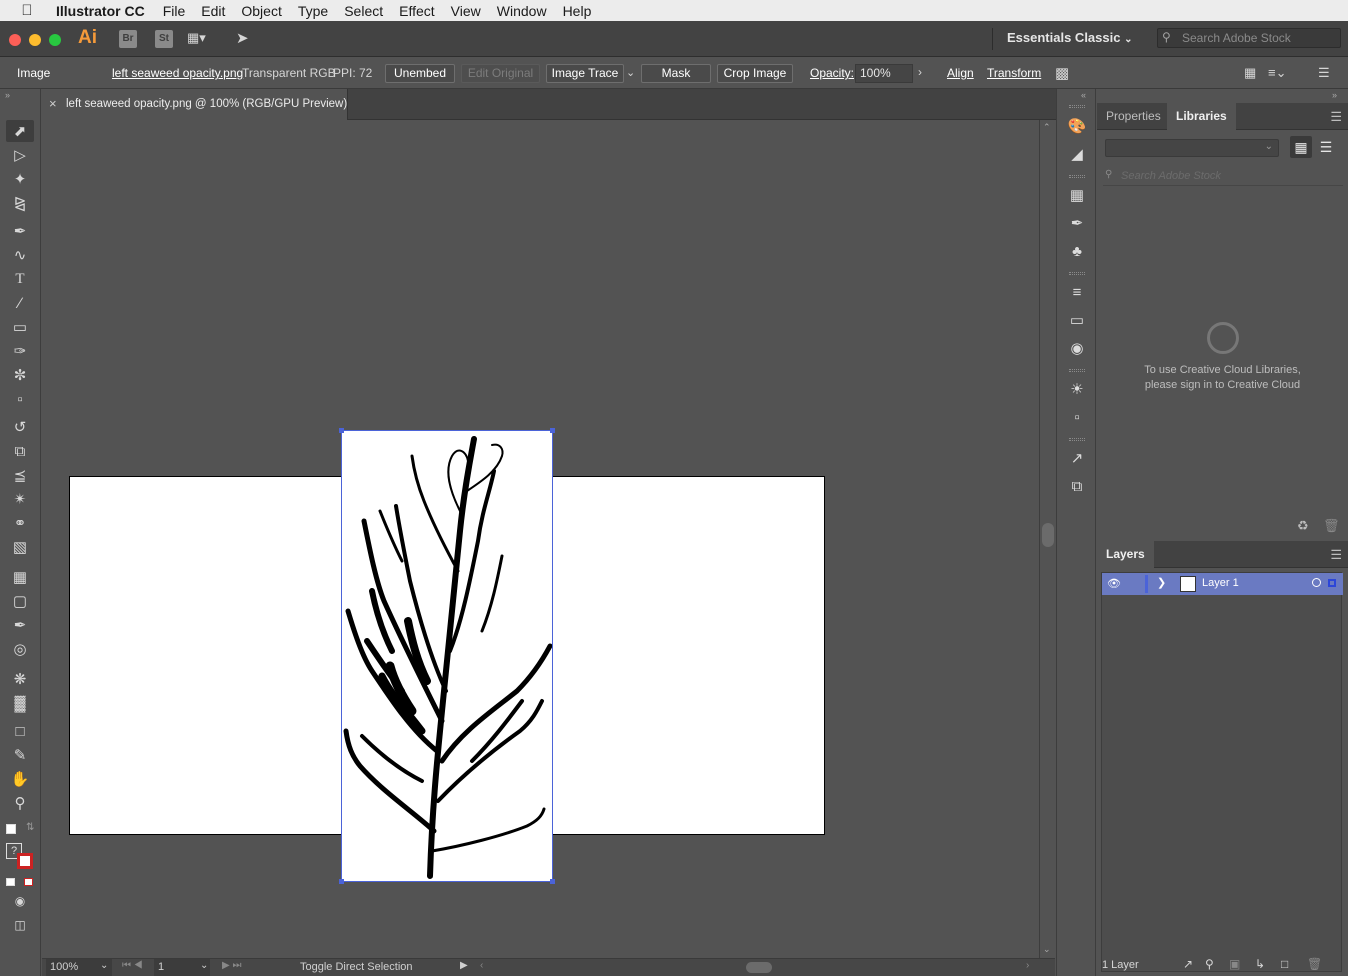  What do you see at coordinates (447, 656) in the screenshot?
I see `placed-image` at bounding box center [447, 656].